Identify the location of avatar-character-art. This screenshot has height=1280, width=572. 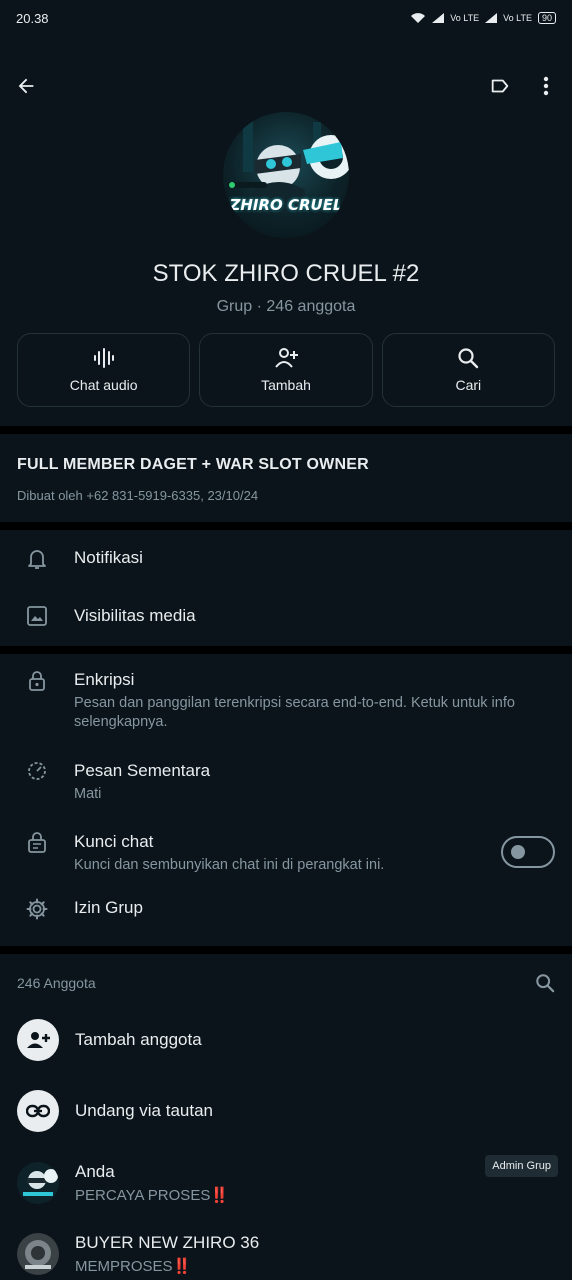
(288, 162).